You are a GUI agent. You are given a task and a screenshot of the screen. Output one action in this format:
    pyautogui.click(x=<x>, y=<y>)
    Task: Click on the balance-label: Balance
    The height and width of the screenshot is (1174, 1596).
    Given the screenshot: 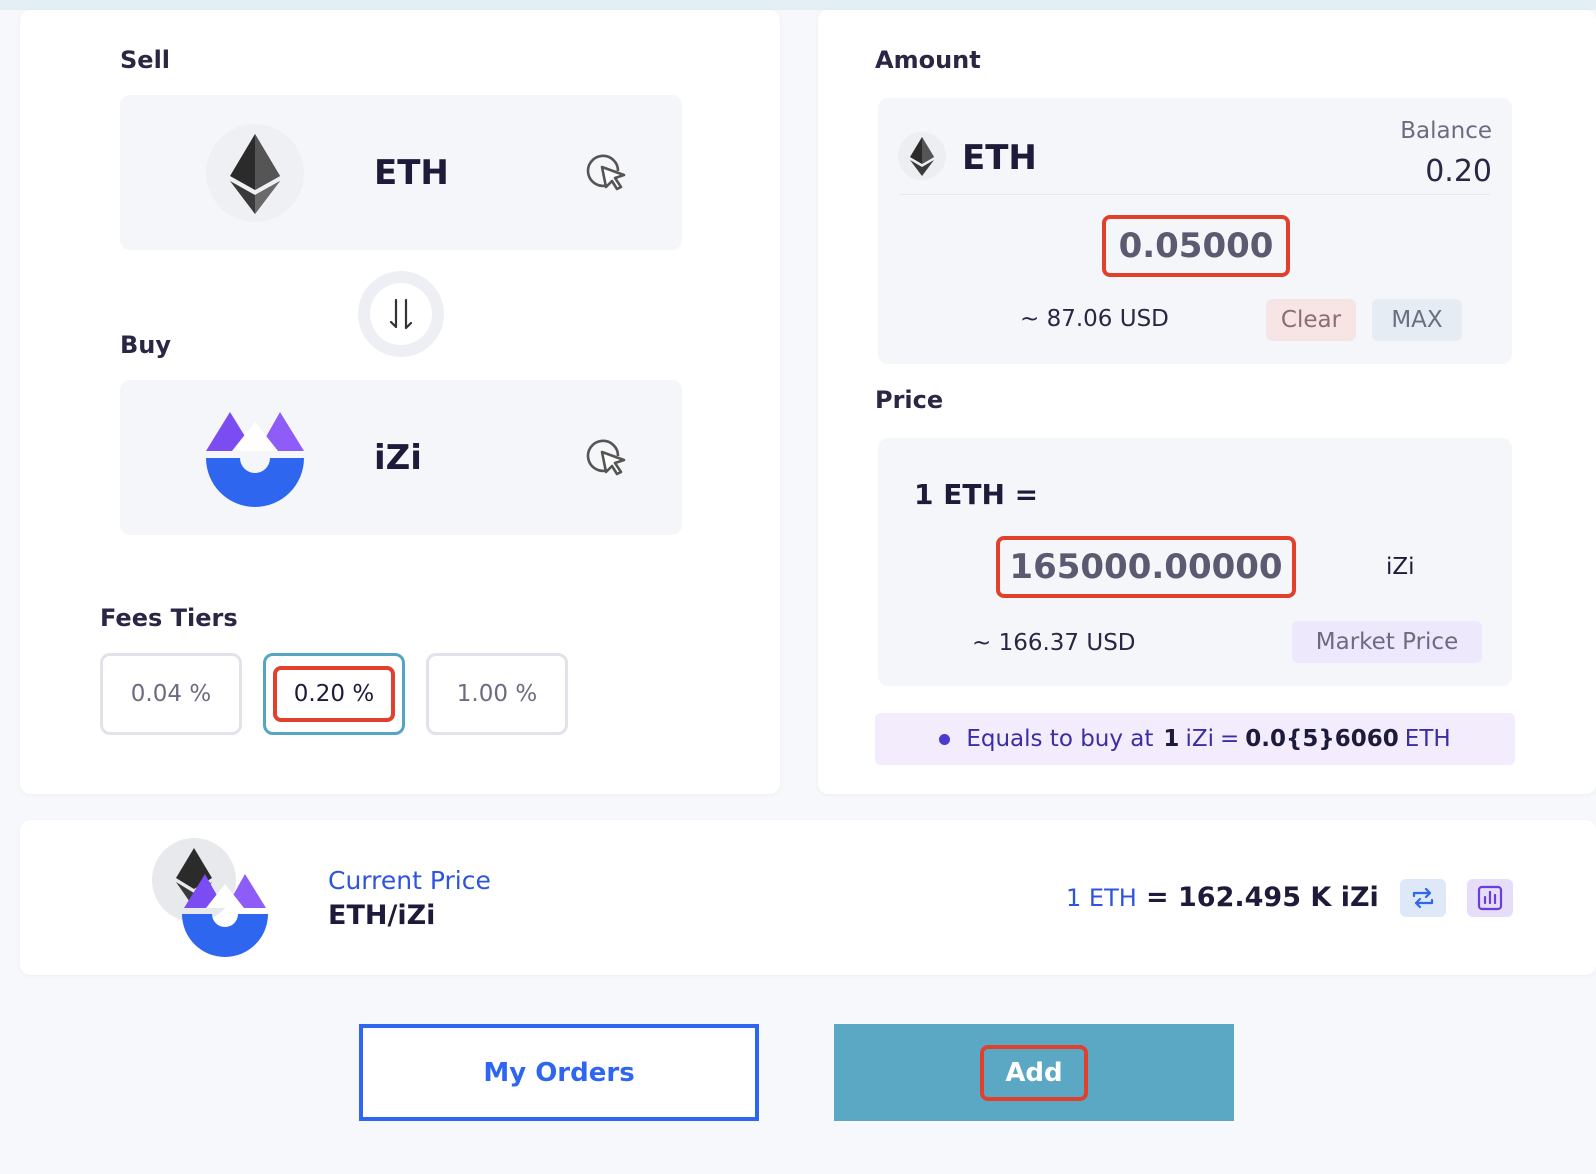 What is the action you would take?
    pyautogui.click(x=1446, y=131)
    